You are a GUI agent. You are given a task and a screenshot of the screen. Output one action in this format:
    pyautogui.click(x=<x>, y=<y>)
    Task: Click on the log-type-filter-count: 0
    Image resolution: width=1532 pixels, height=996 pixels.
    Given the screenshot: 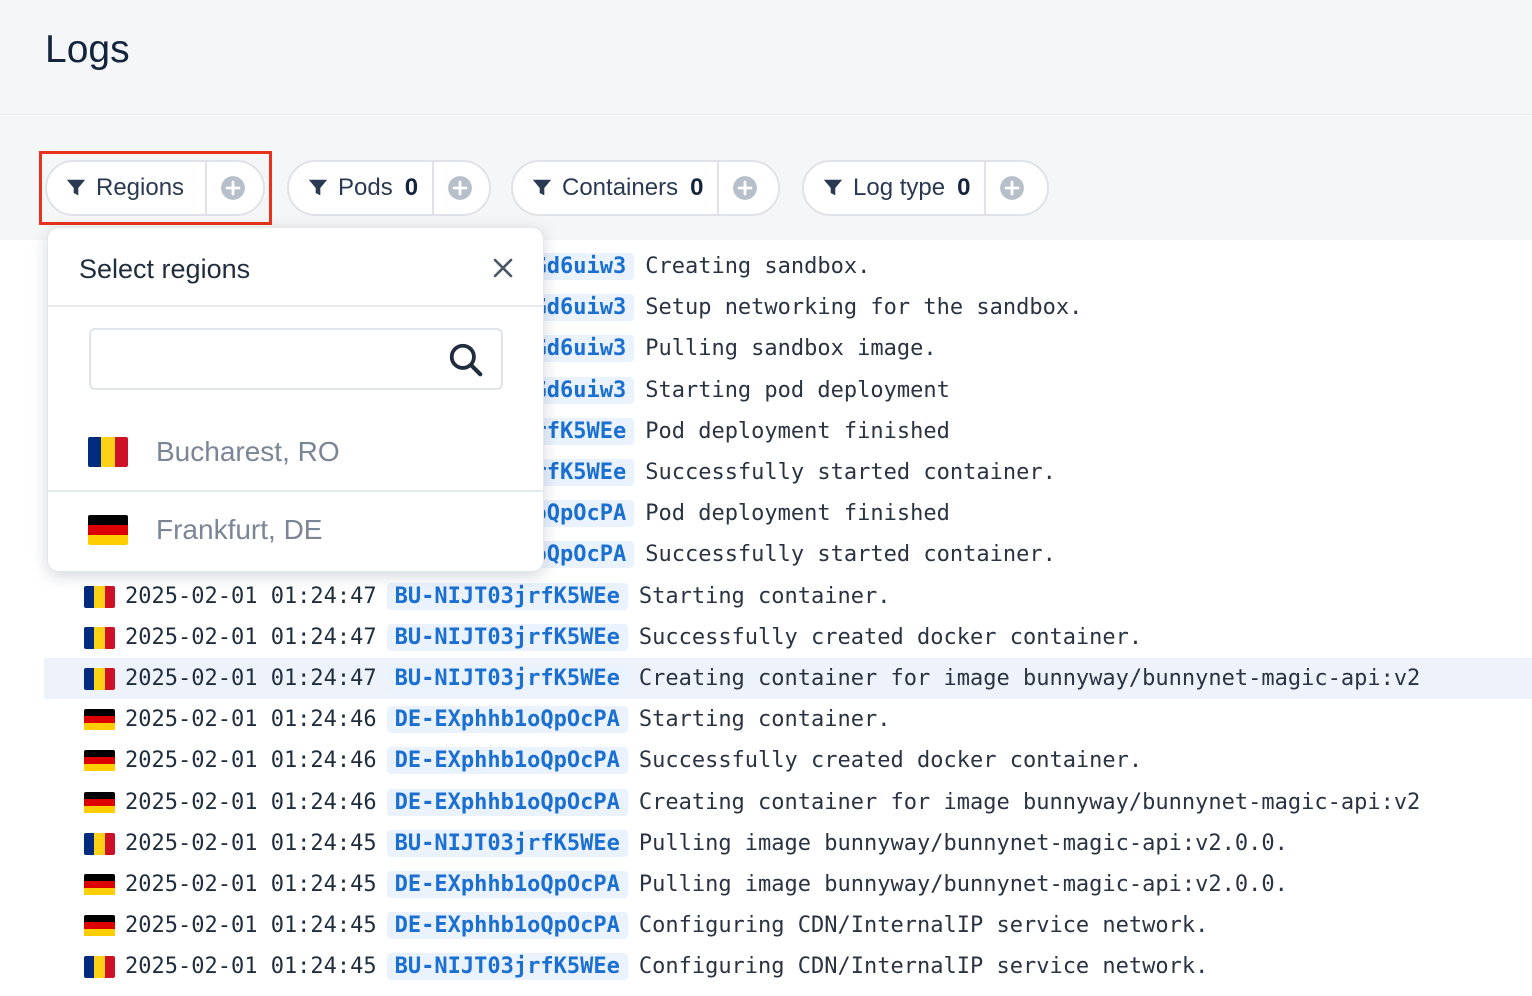 What is the action you would take?
    pyautogui.click(x=964, y=187)
    